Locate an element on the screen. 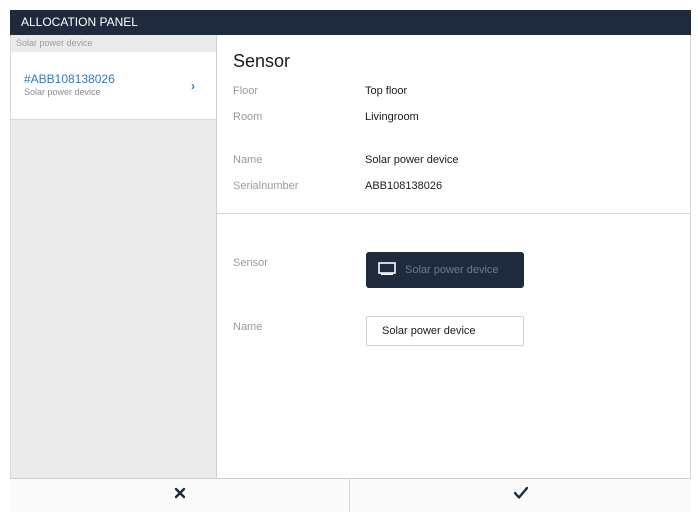 The image size is (698, 512). section-divider is located at coordinates (454, 213).